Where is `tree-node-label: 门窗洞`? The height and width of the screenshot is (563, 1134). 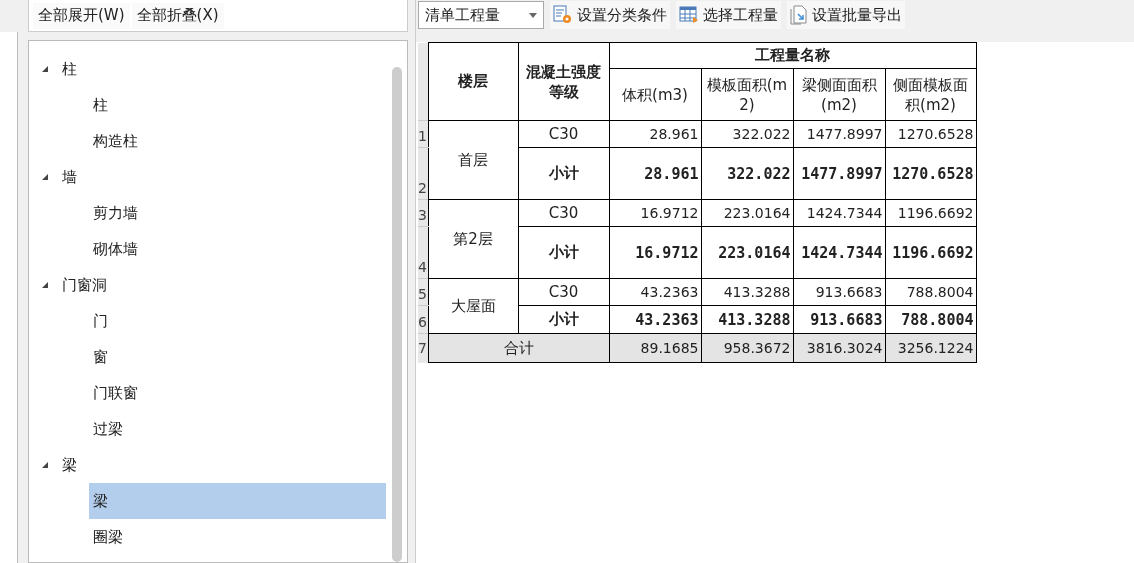 tree-node-label: 门窗洞 is located at coordinates (84, 285).